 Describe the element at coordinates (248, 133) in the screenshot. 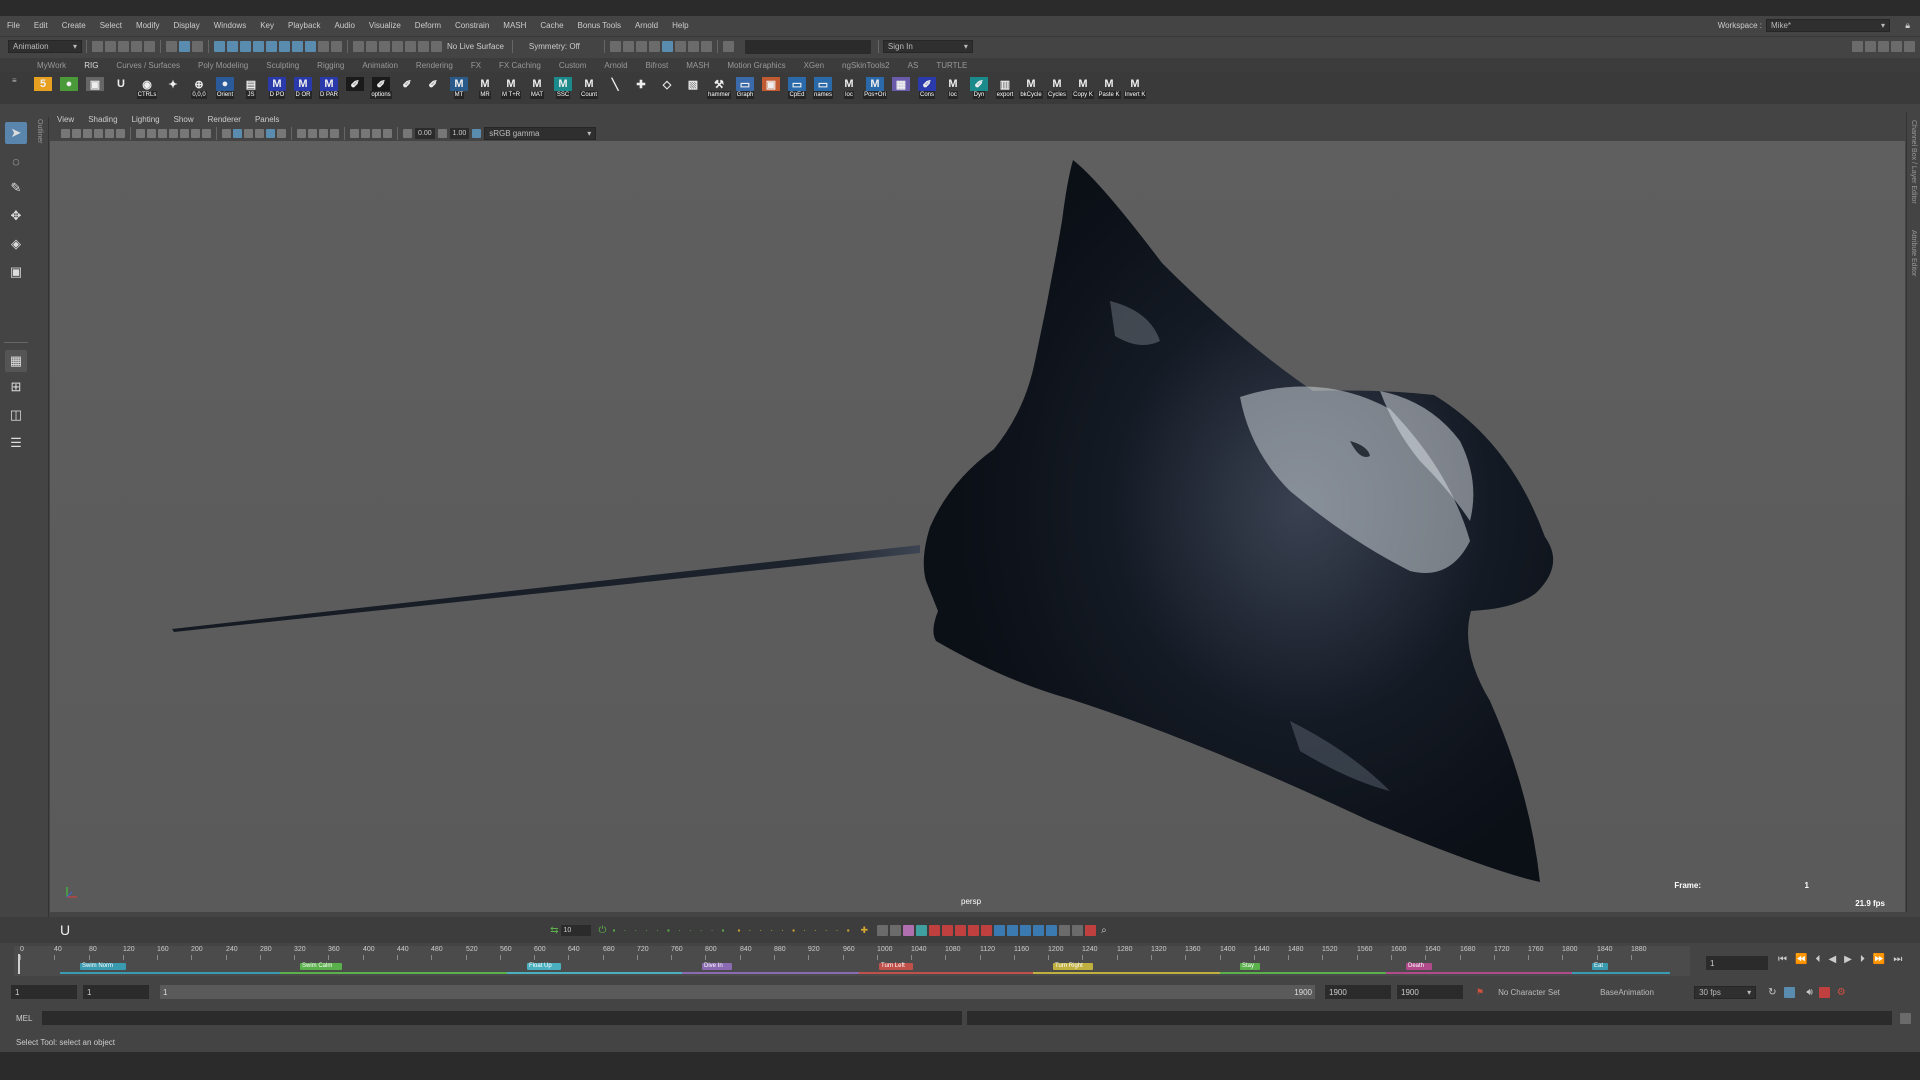

I see `default-material-icon` at that location.